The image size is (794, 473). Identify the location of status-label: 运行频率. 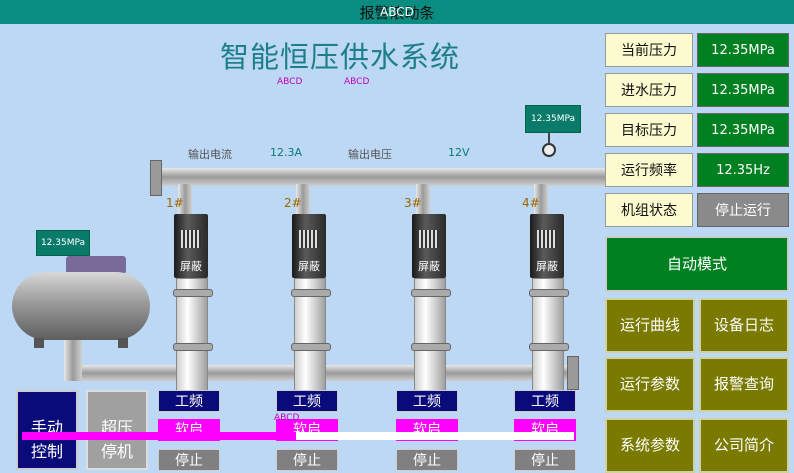
(649, 170).